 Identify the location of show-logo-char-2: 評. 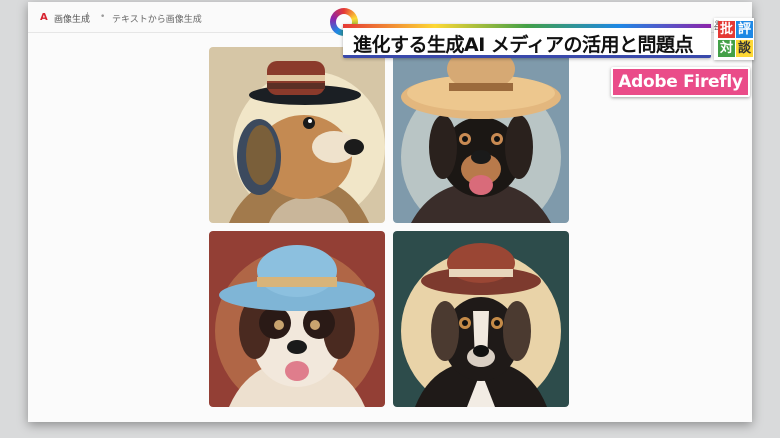
(744, 29).